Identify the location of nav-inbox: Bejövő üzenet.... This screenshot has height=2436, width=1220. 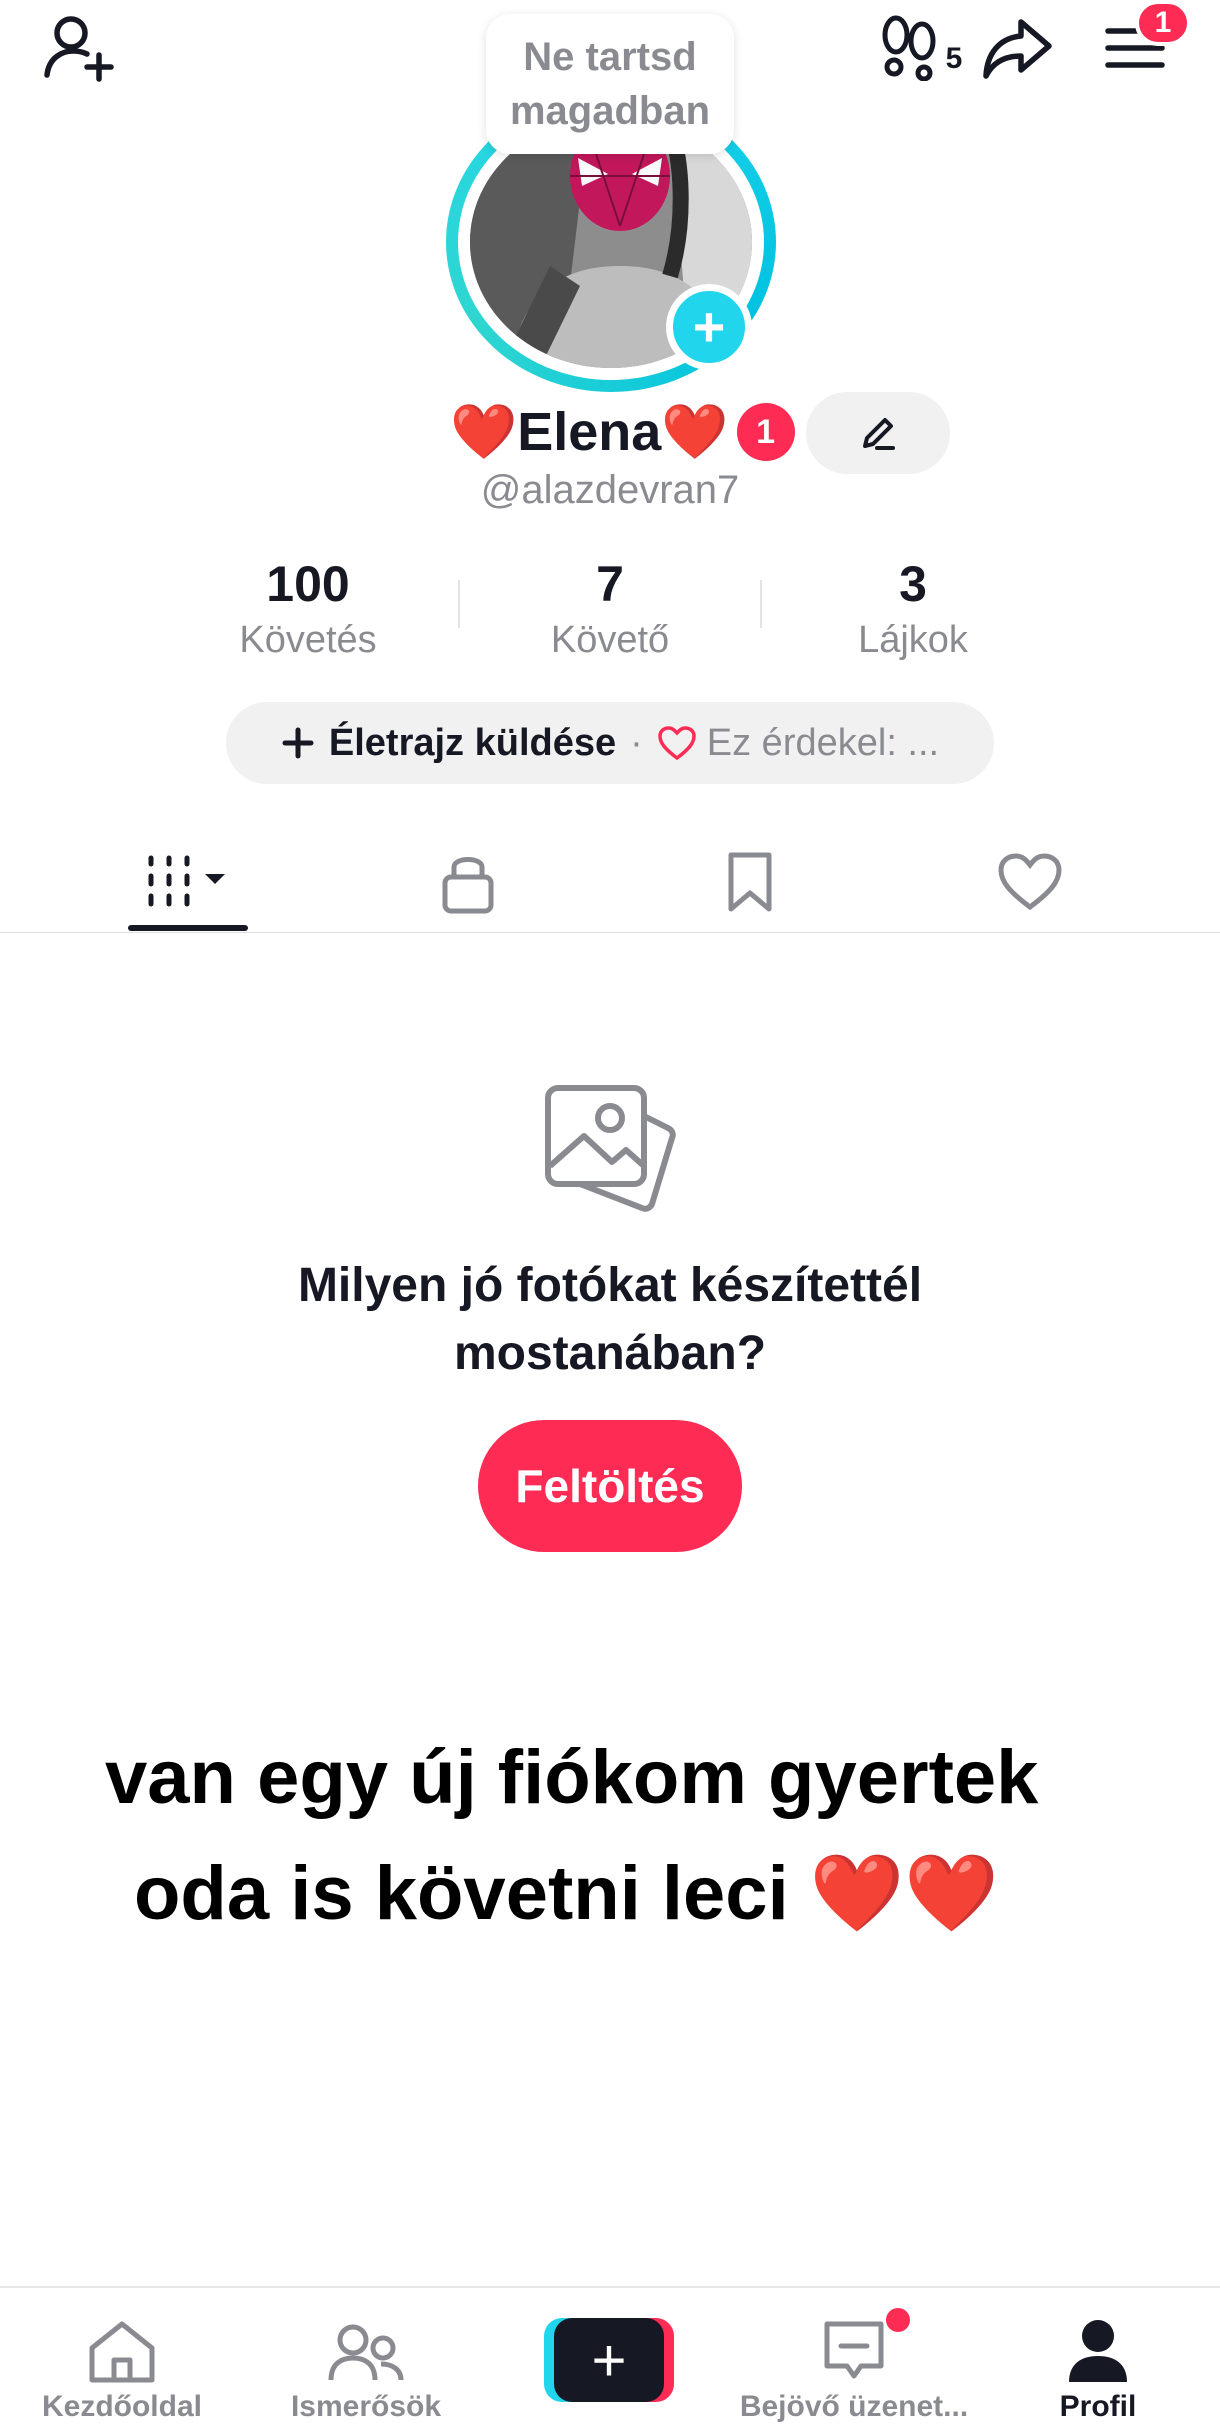
(854, 2362).